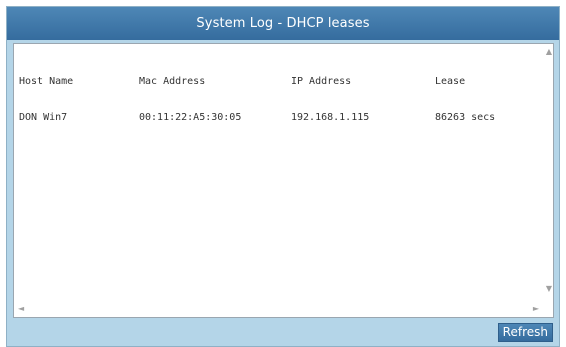 This screenshot has width=566, height=347. What do you see at coordinates (46, 81) in the screenshot?
I see `column-header-host-name: Host Name` at bounding box center [46, 81].